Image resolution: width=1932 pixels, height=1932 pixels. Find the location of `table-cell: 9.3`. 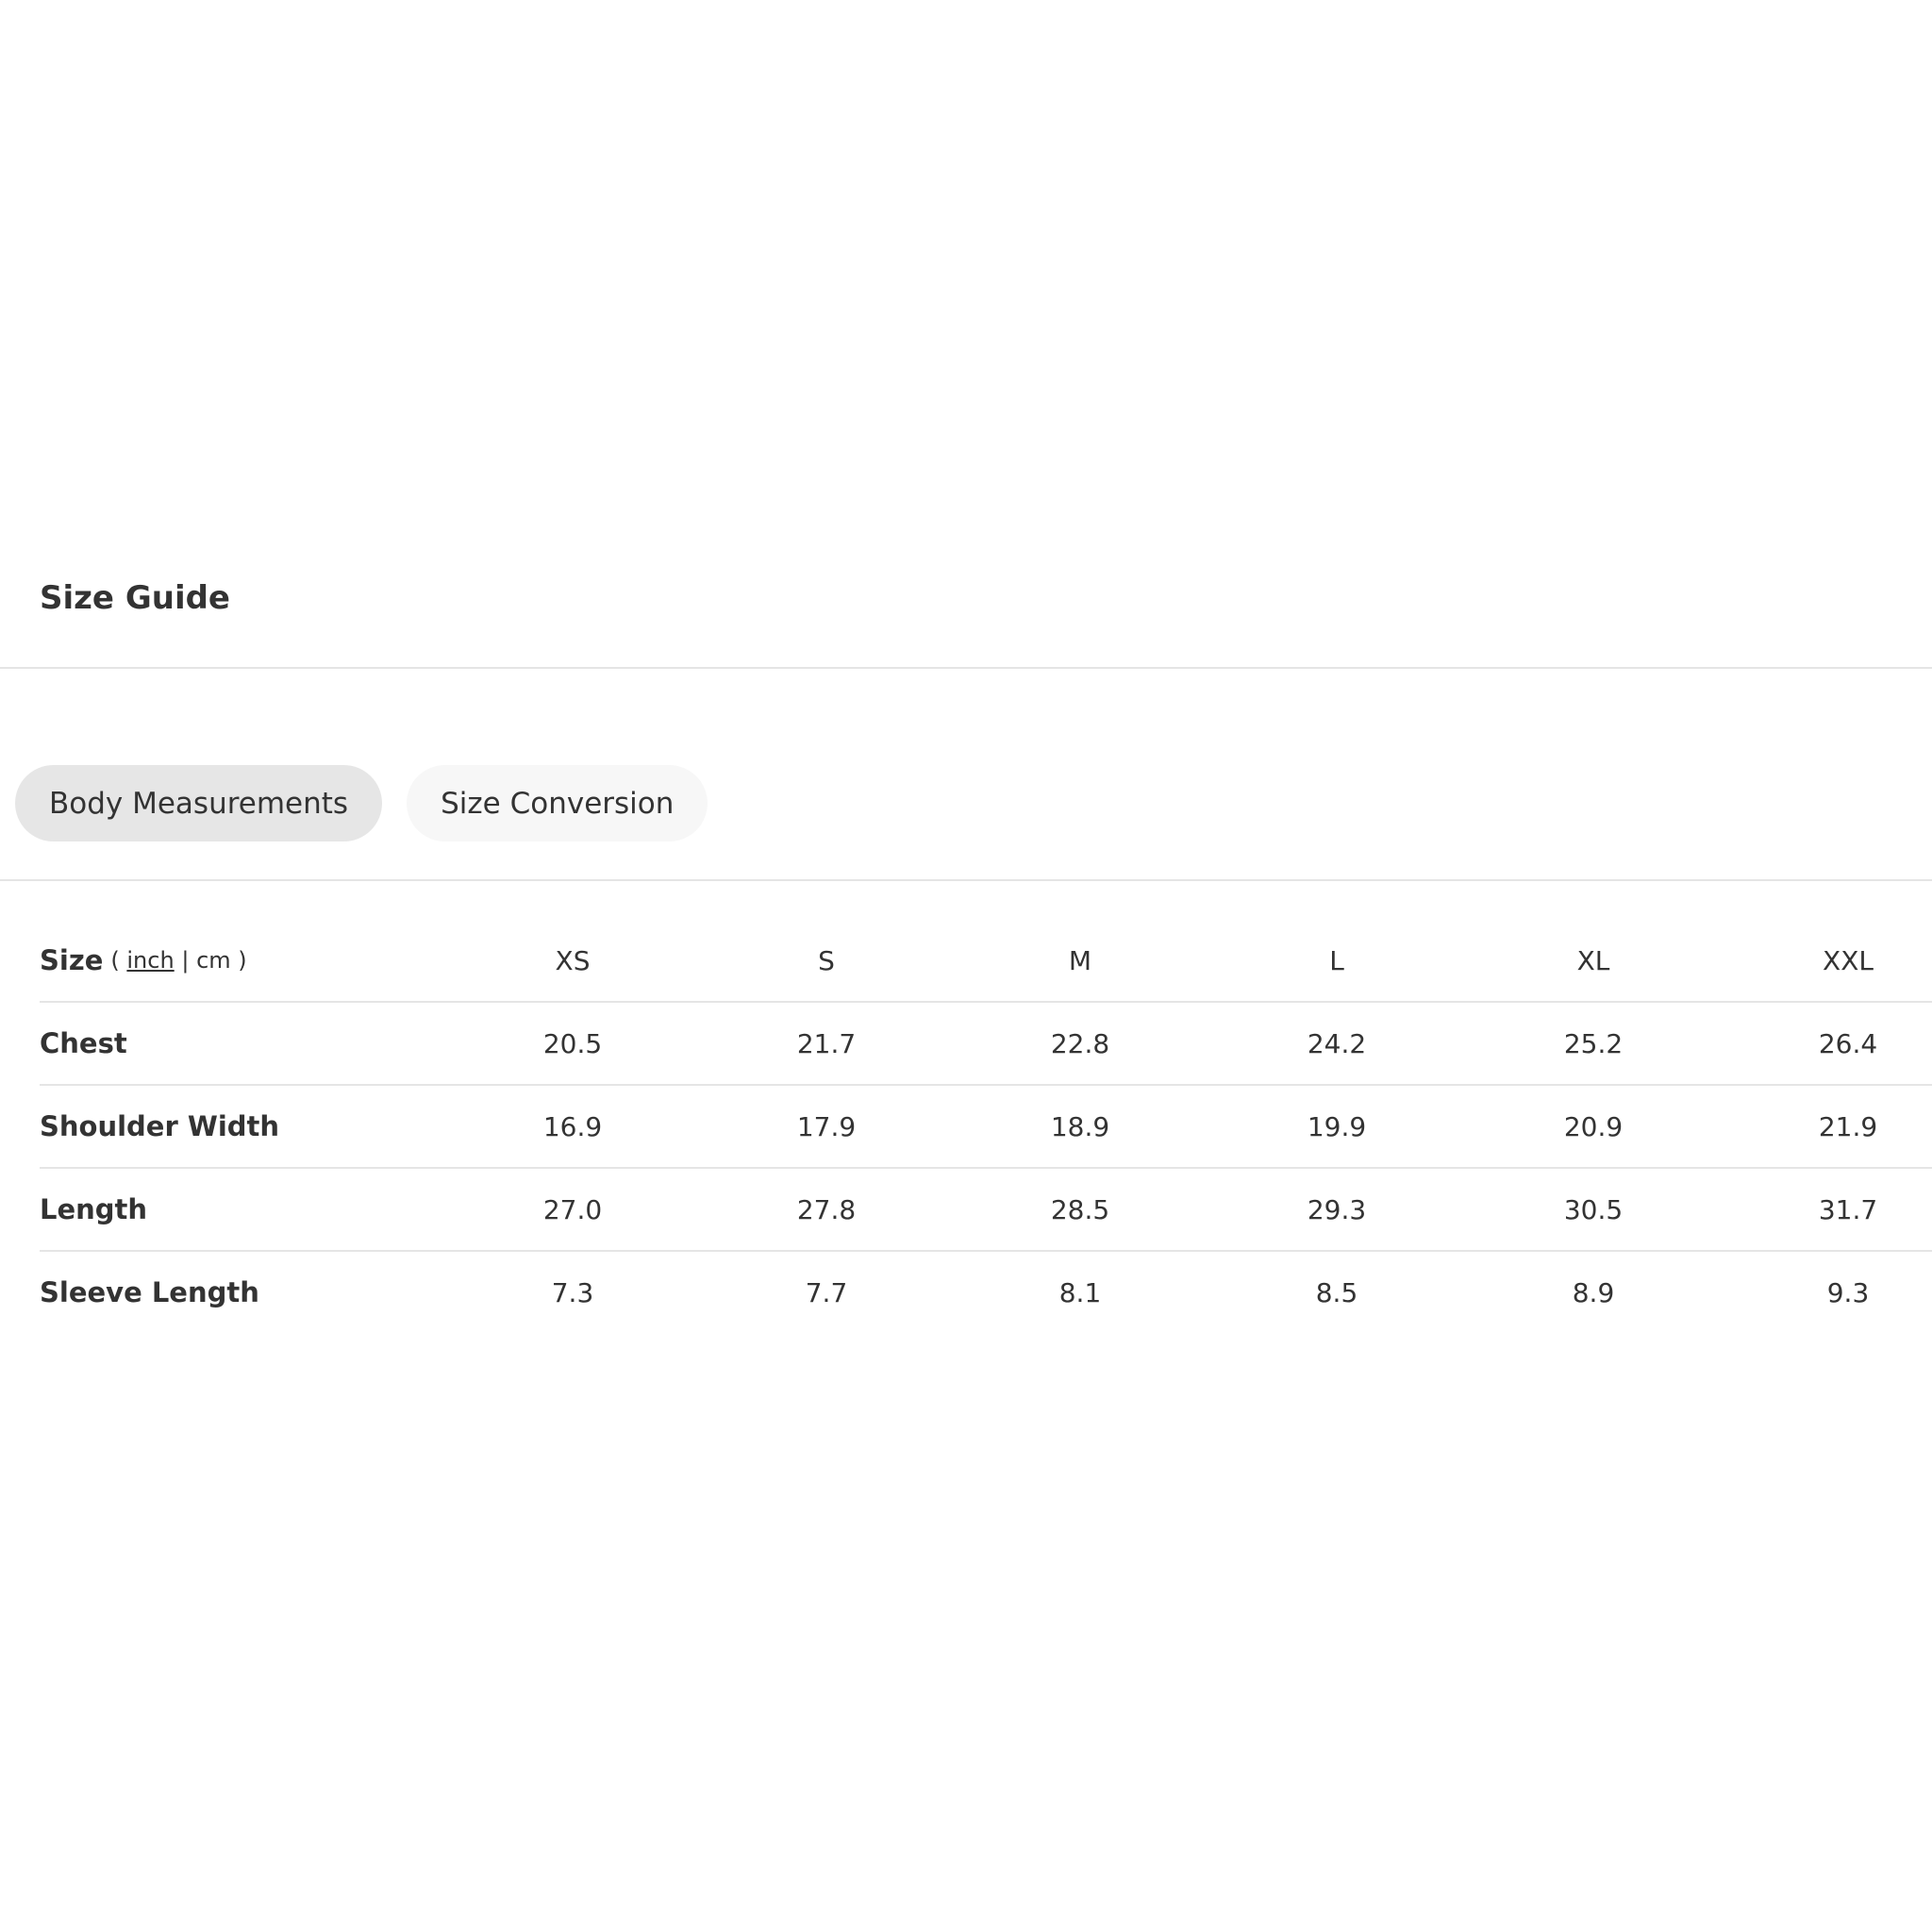

table-cell: 9.3 is located at coordinates (1848, 1292).